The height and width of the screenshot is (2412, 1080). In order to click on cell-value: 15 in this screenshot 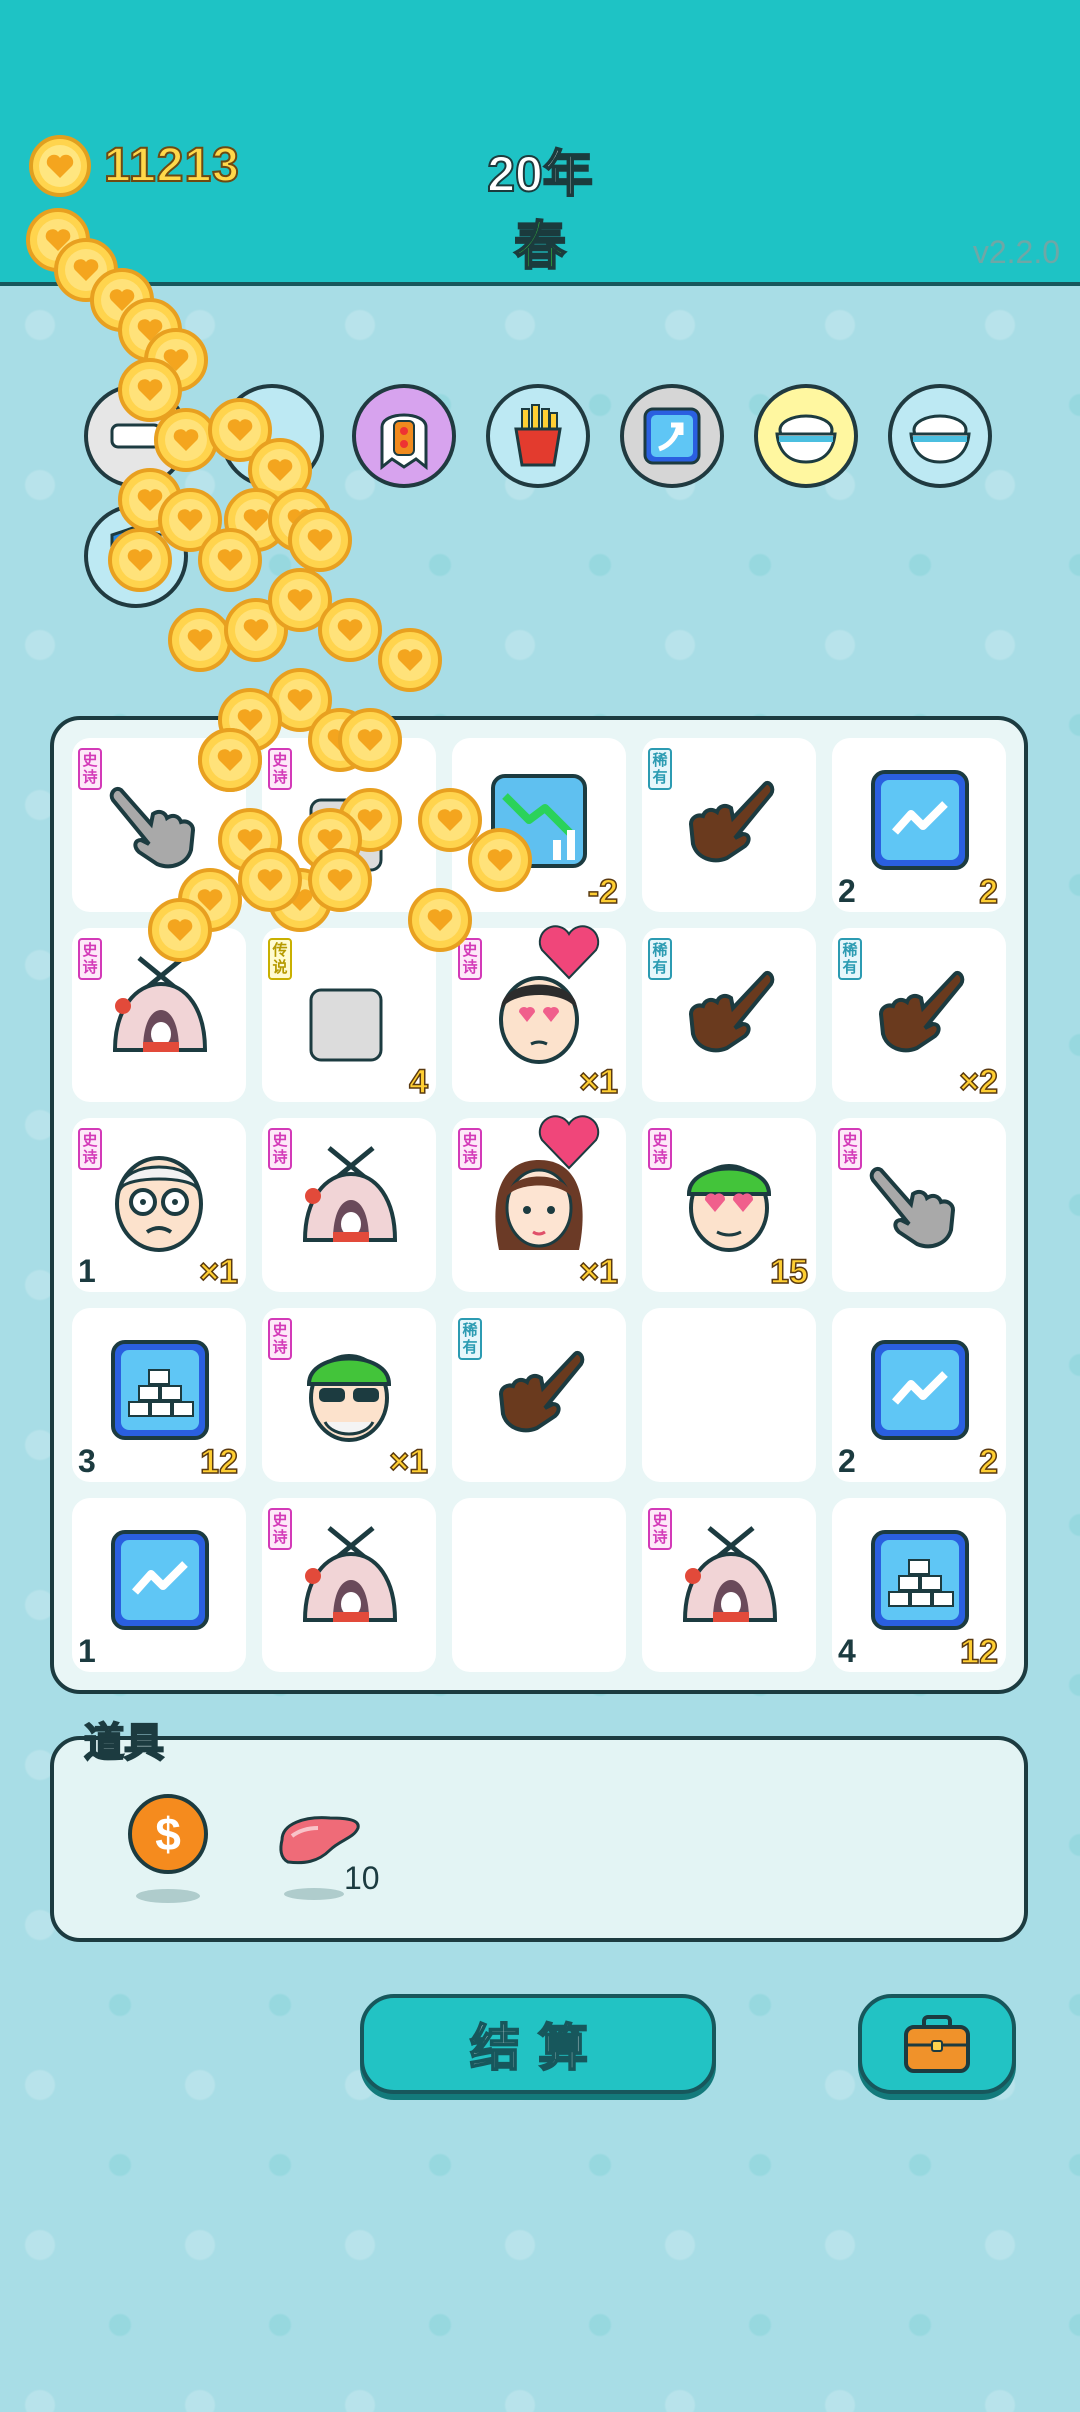, I will do `click(788, 1272)`.